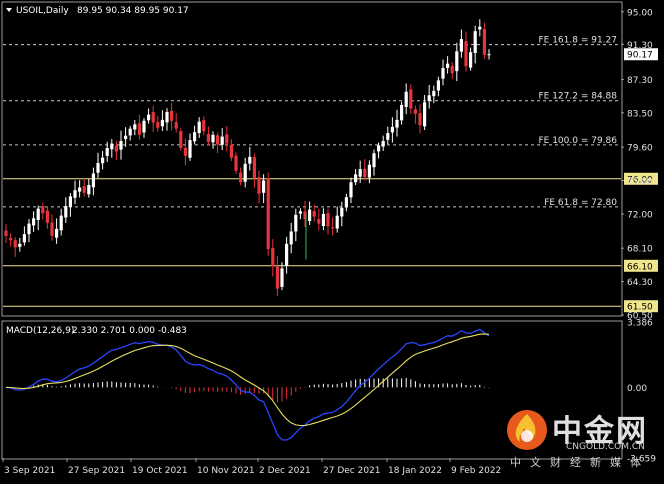 This screenshot has width=664, height=484. What do you see at coordinates (640, 13) in the screenshot?
I see `price-tick-label-0: 95.00` at bounding box center [640, 13].